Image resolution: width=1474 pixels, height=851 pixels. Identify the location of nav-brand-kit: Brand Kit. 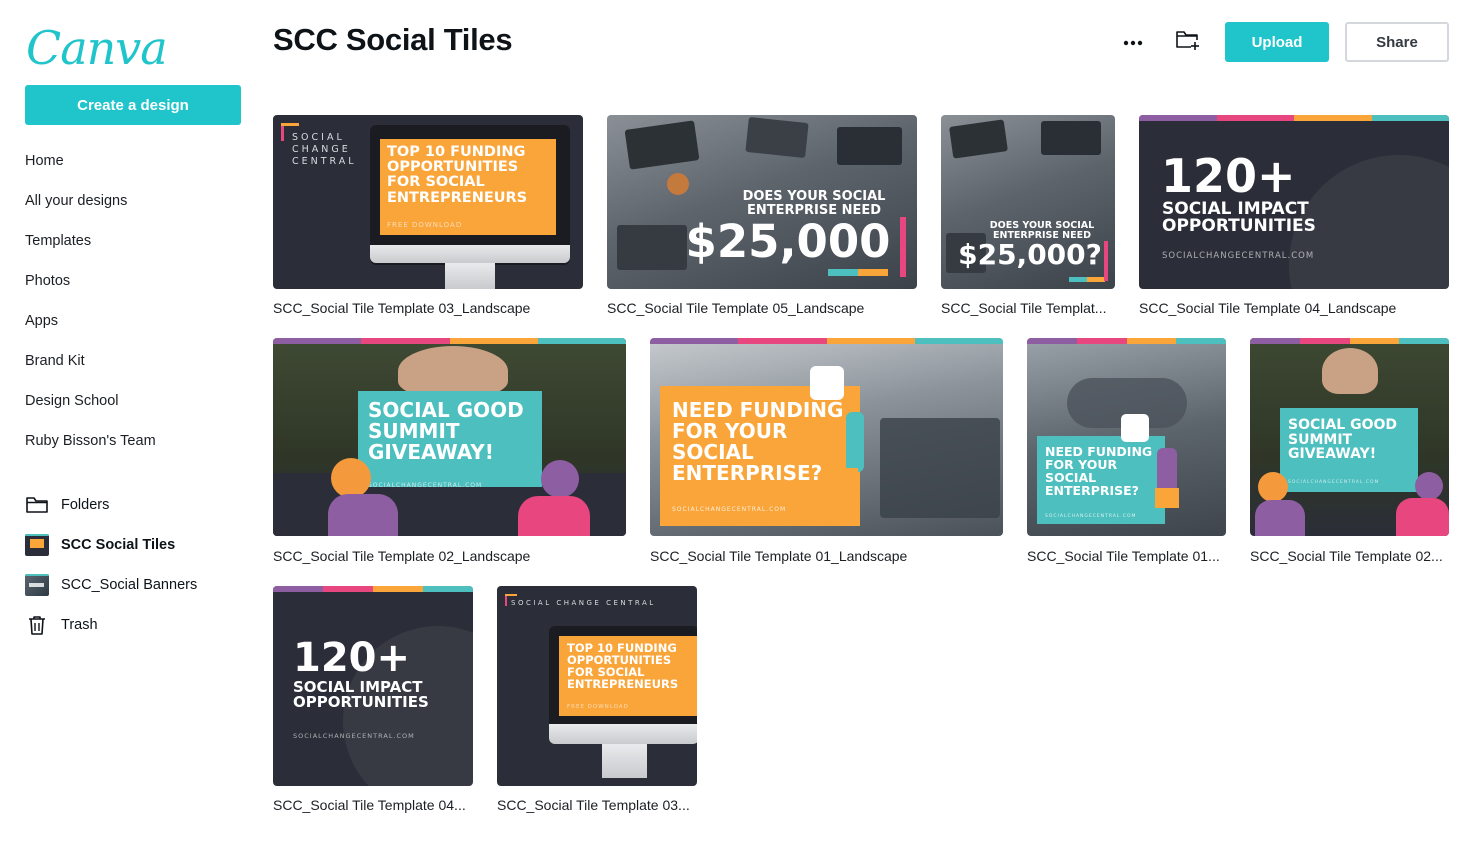
(55, 361).